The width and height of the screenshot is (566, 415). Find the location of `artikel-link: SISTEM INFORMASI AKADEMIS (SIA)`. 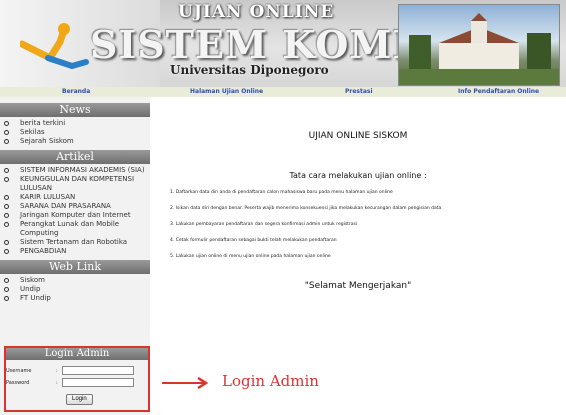

artikel-link: SISTEM INFORMASI AKADEMIS (SIA) is located at coordinates (75, 170).